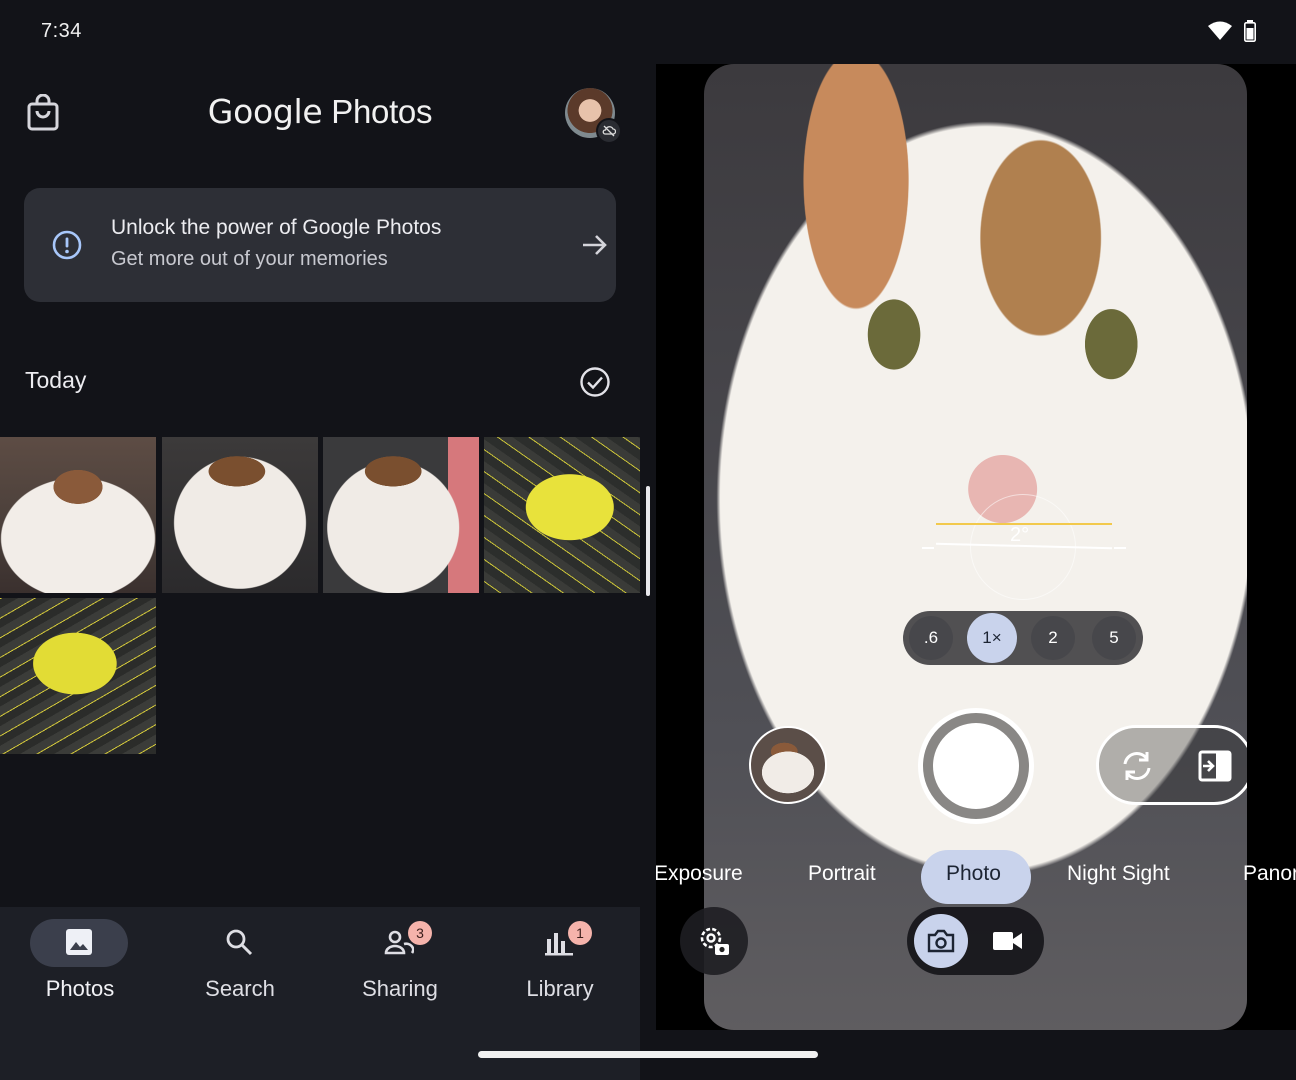 The image size is (1296, 1080). I want to click on camera-switch-icon, so click(1137, 766).